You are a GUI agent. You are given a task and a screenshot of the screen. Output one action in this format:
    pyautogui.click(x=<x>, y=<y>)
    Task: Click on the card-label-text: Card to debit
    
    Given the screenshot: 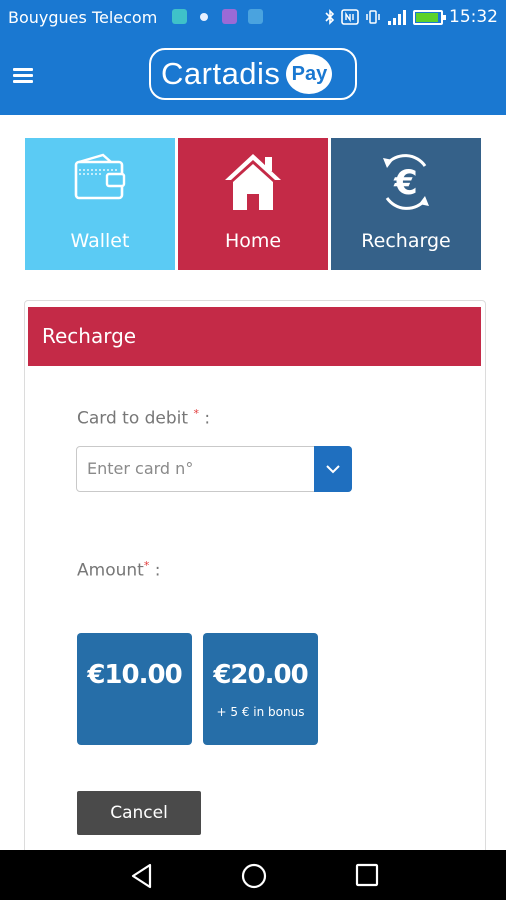 What is the action you would take?
    pyautogui.click(x=133, y=418)
    